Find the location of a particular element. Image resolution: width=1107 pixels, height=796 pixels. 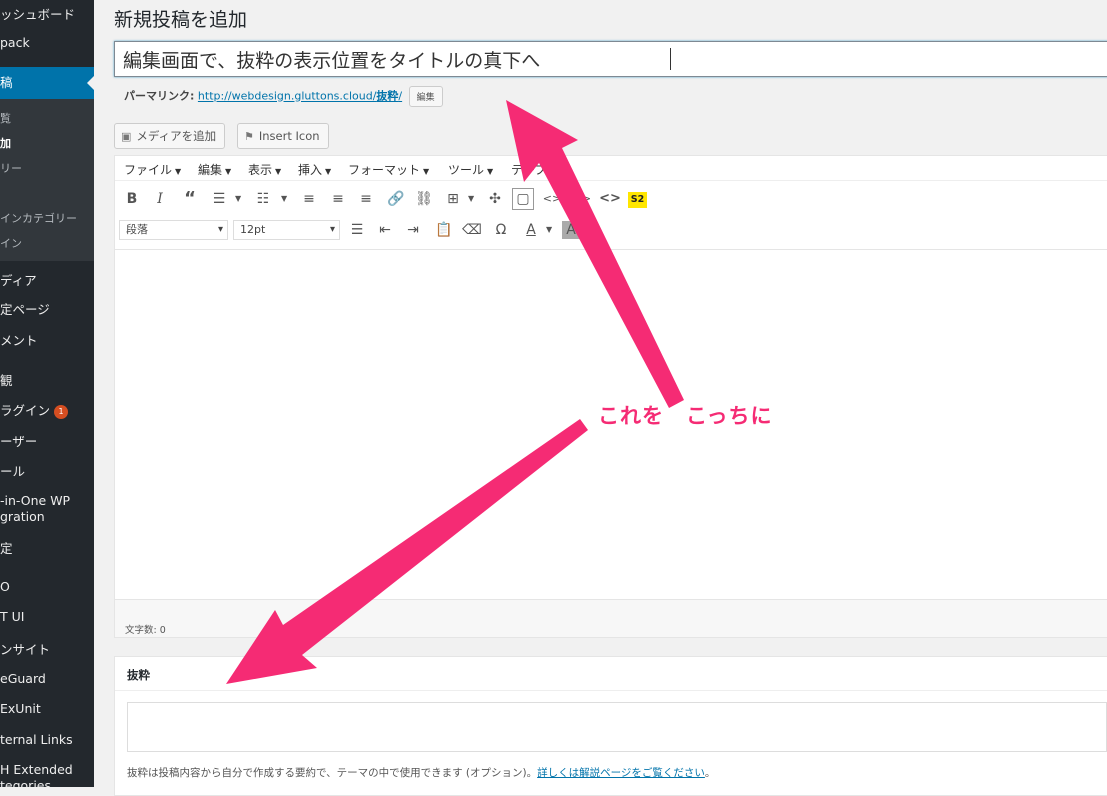

annotation-label: これを こっちに is located at coordinates (685, 416).